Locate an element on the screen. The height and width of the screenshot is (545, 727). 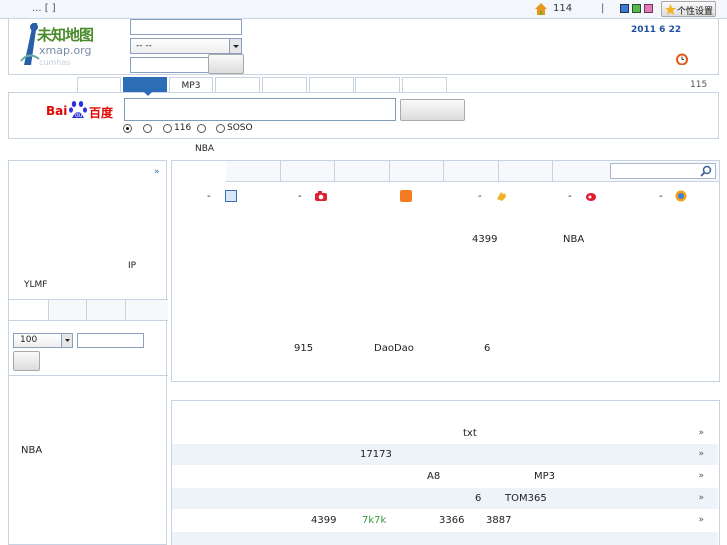
skin-pink-icon is located at coordinates (648, 8).